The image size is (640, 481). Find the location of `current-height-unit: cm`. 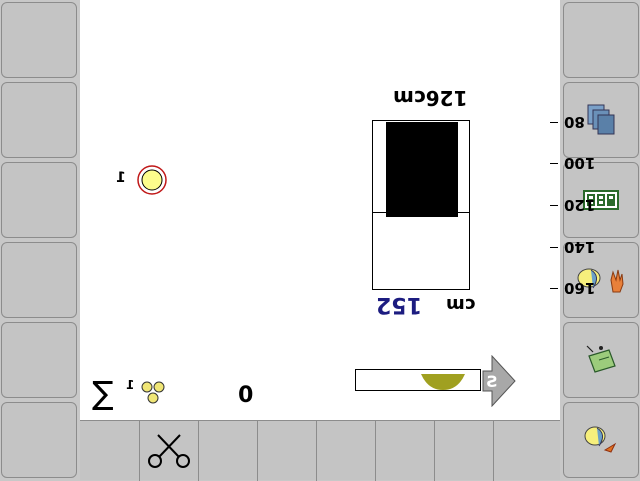

current-height-unit: cm is located at coordinates (461, 304).